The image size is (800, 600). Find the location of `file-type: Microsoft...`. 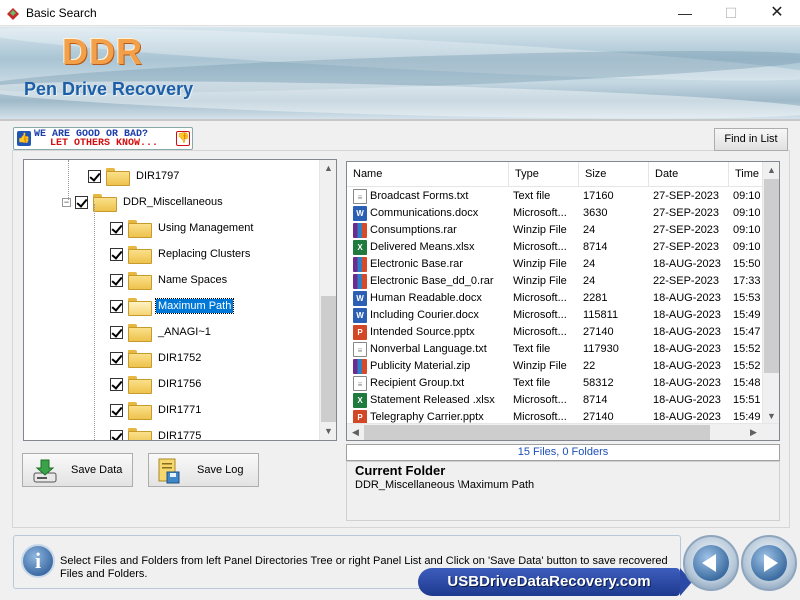

file-type: Microsoft... is located at coordinates (540, 213).